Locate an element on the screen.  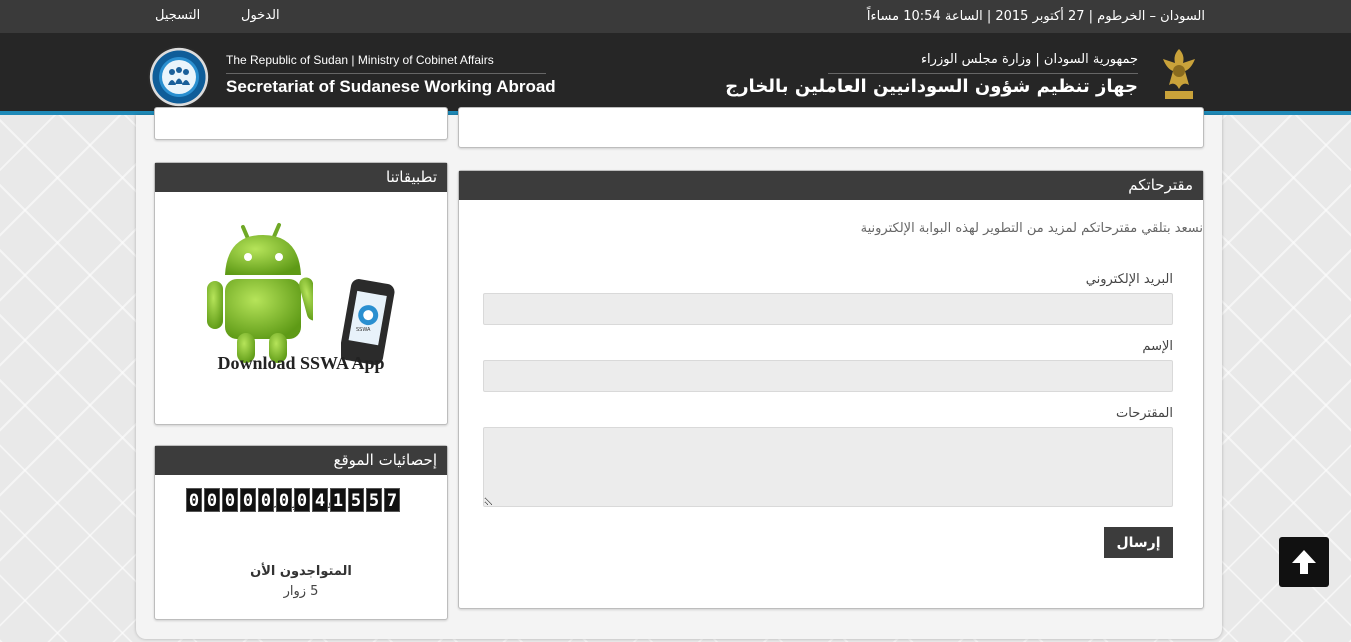
counter-digit: 4 is located at coordinates (320, 500).